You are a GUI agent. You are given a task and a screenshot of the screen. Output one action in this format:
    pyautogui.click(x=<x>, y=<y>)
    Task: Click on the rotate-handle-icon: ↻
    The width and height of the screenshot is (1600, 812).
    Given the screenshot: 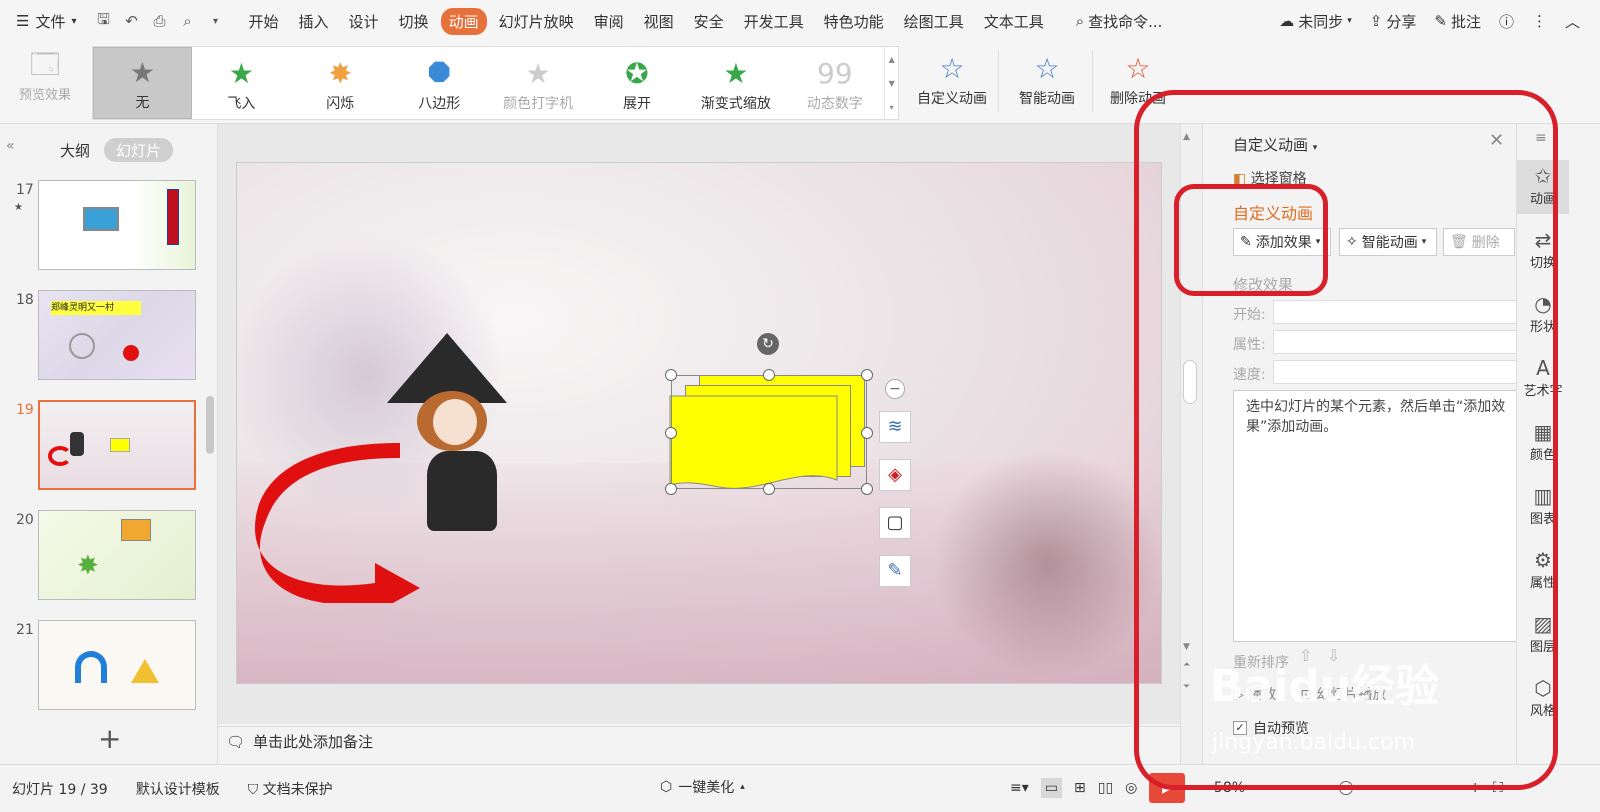 What is the action you would take?
    pyautogui.click(x=768, y=344)
    